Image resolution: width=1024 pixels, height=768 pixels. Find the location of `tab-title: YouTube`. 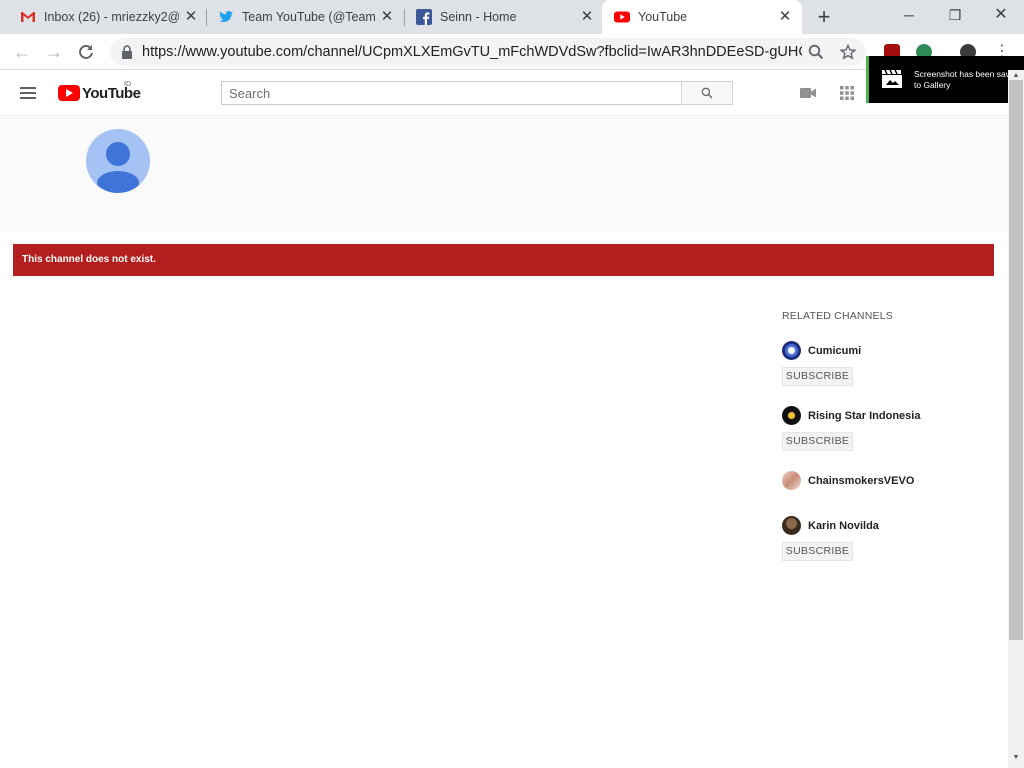

tab-title: YouTube is located at coordinates (663, 17).